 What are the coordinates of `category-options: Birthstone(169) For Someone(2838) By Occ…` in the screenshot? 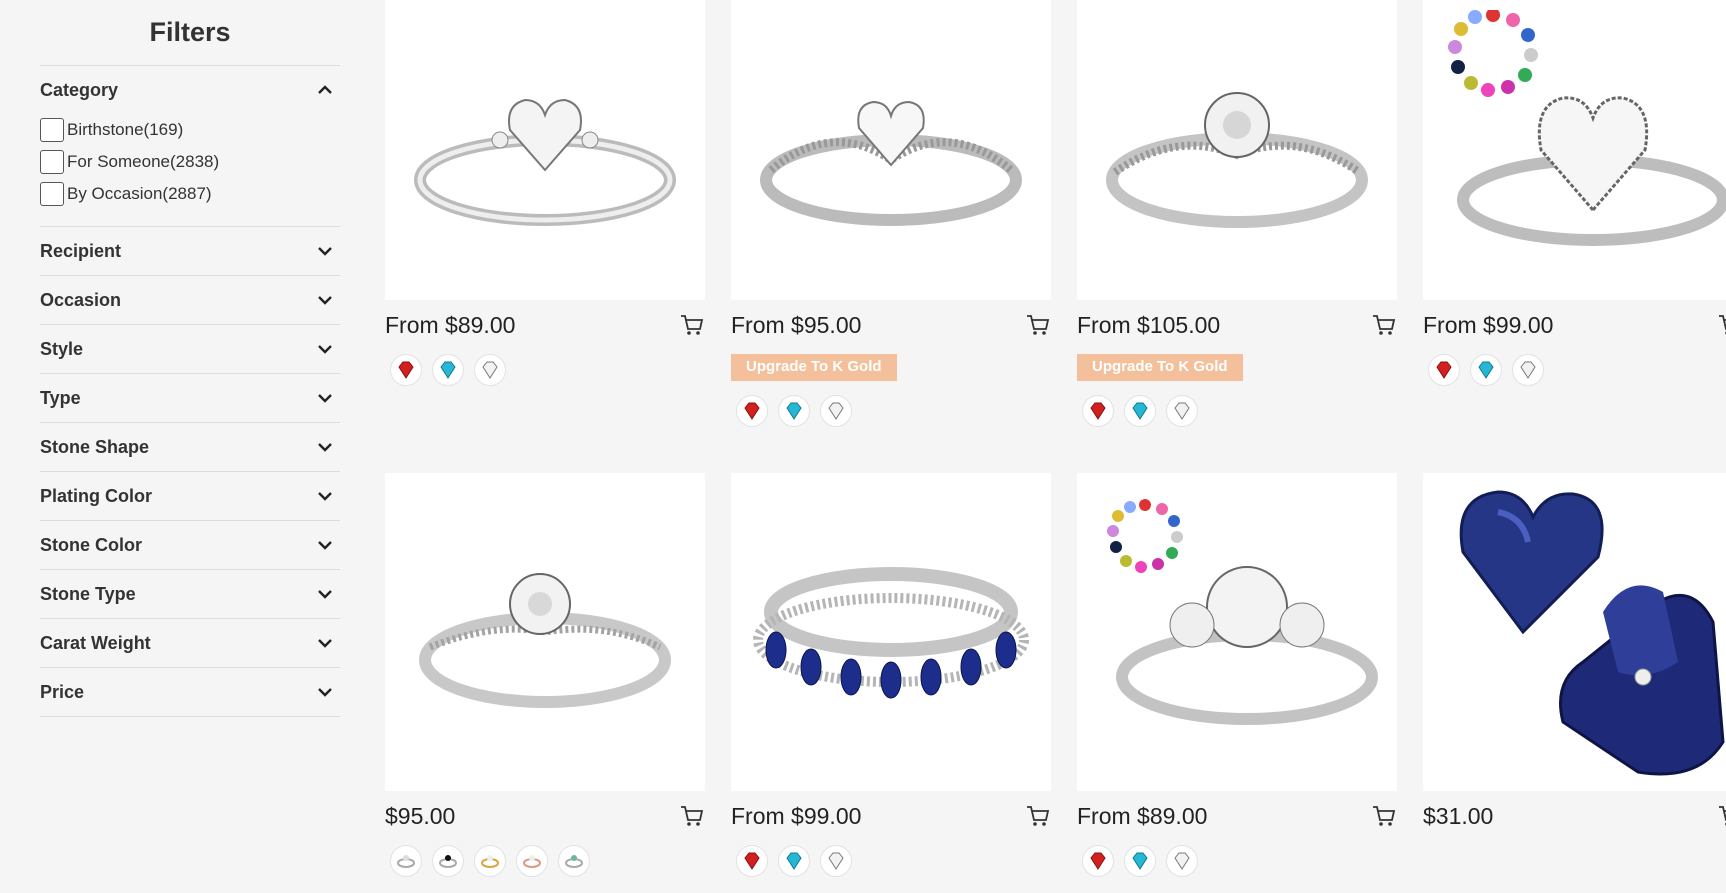 It's located at (190, 170).